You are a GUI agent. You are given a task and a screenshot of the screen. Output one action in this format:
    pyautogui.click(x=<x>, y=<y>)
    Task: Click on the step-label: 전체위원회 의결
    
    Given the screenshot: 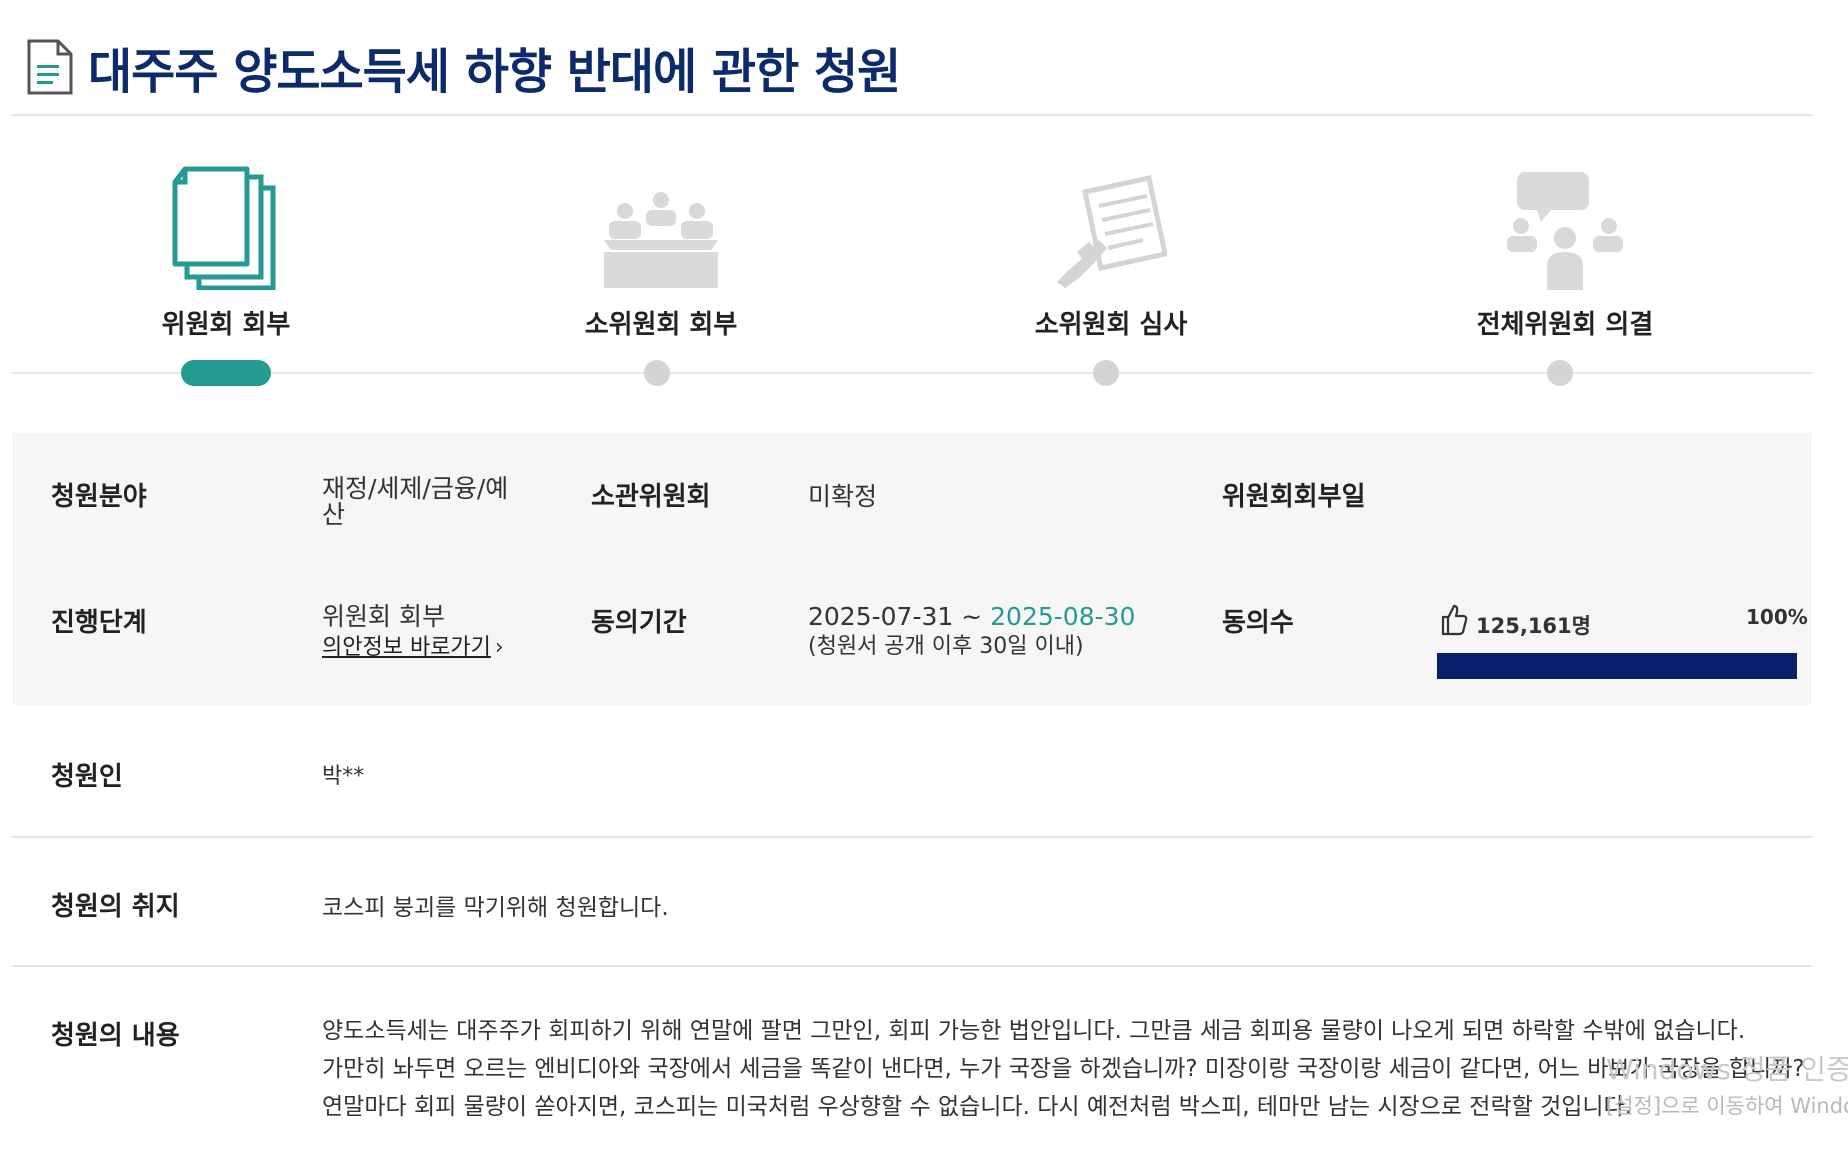 What is the action you would take?
    pyautogui.click(x=1565, y=325)
    